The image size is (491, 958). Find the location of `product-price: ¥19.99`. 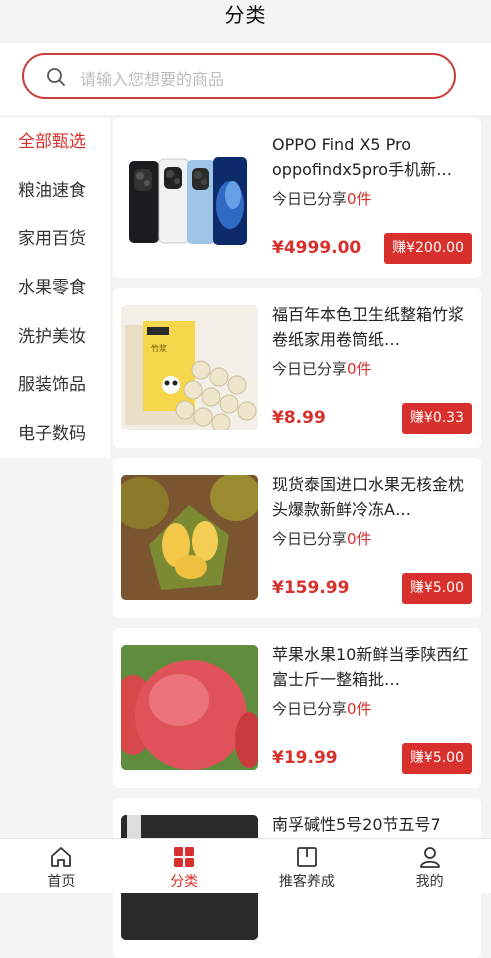

product-price: ¥19.99 is located at coordinates (305, 758).